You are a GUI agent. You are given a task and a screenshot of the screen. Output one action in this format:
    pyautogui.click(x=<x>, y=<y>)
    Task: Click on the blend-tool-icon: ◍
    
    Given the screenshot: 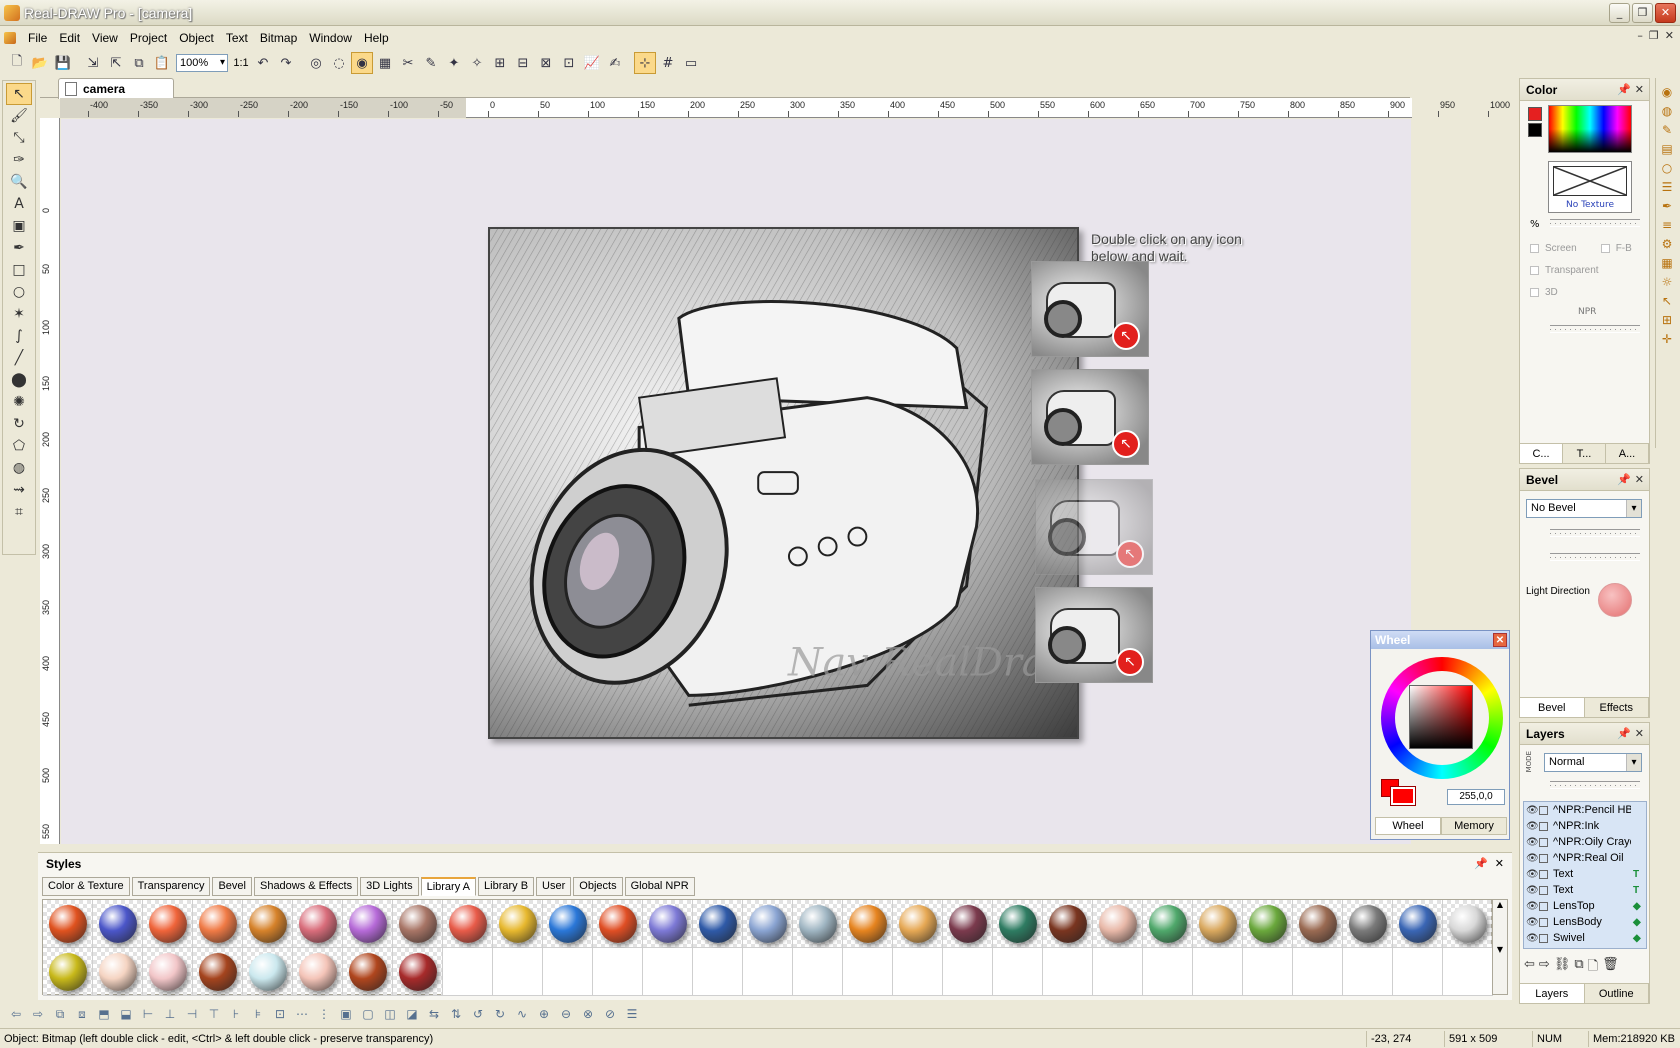 What is the action you would take?
    pyautogui.click(x=19, y=468)
    